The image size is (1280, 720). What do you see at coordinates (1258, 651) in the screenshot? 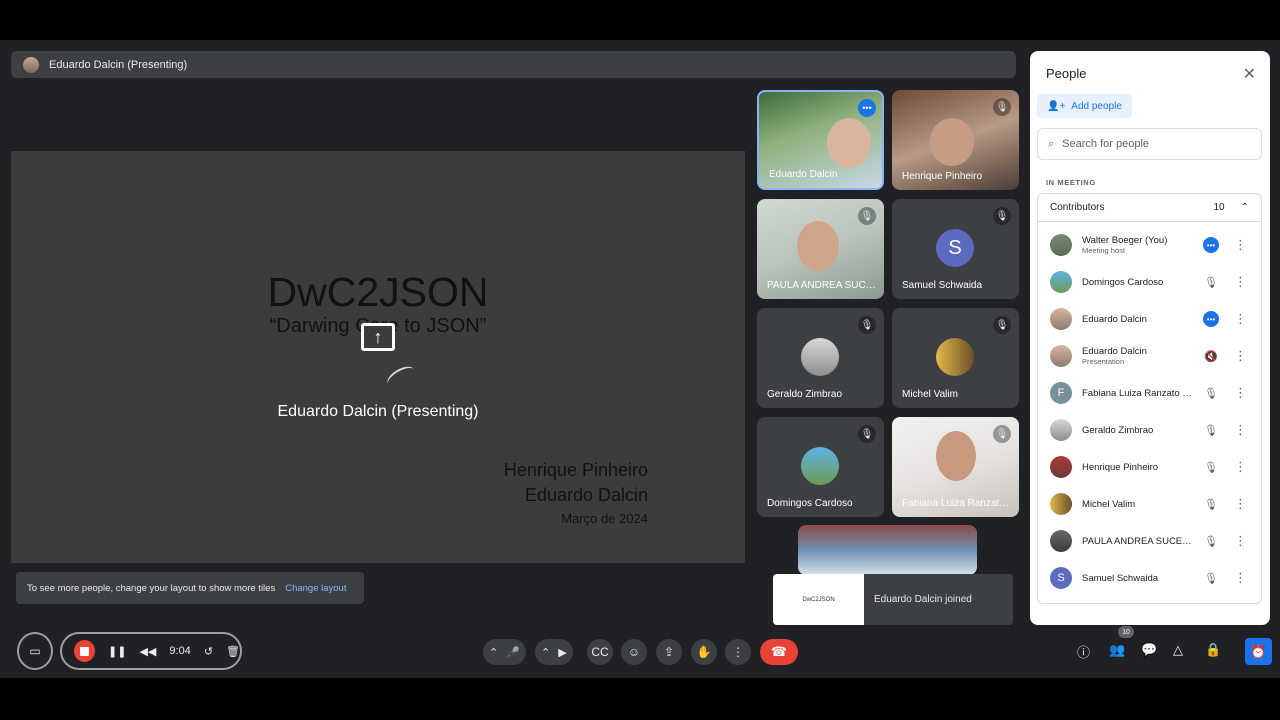
I see `timer-button: ⏰` at bounding box center [1258, 651].